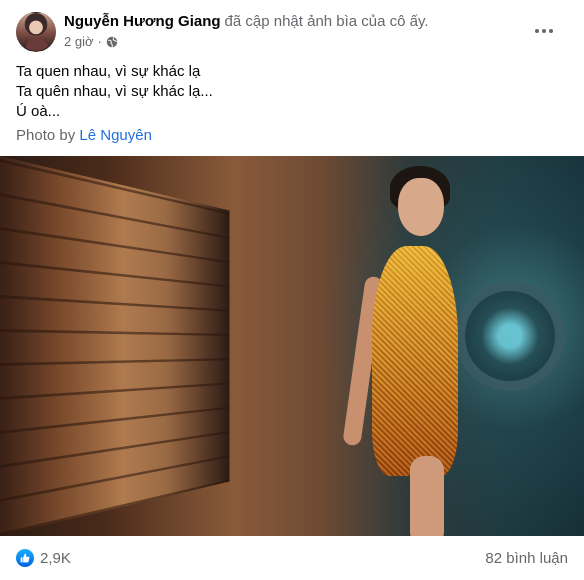  What do you see at coordinates (55, 558) in the screenshot?
I see `reaction-count: 2,9K` at bounding box center [55, 558].